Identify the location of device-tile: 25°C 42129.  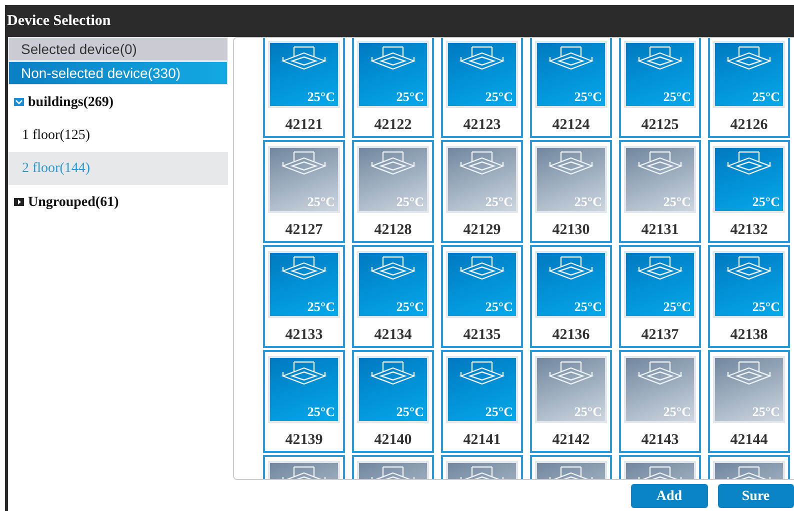
(482, 191).